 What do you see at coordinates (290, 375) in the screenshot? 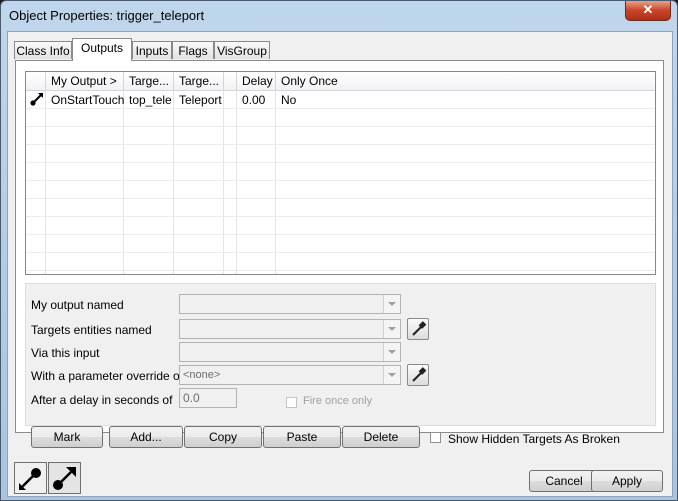
I see `param-combo: <none>` at bounding box center [290, 375].